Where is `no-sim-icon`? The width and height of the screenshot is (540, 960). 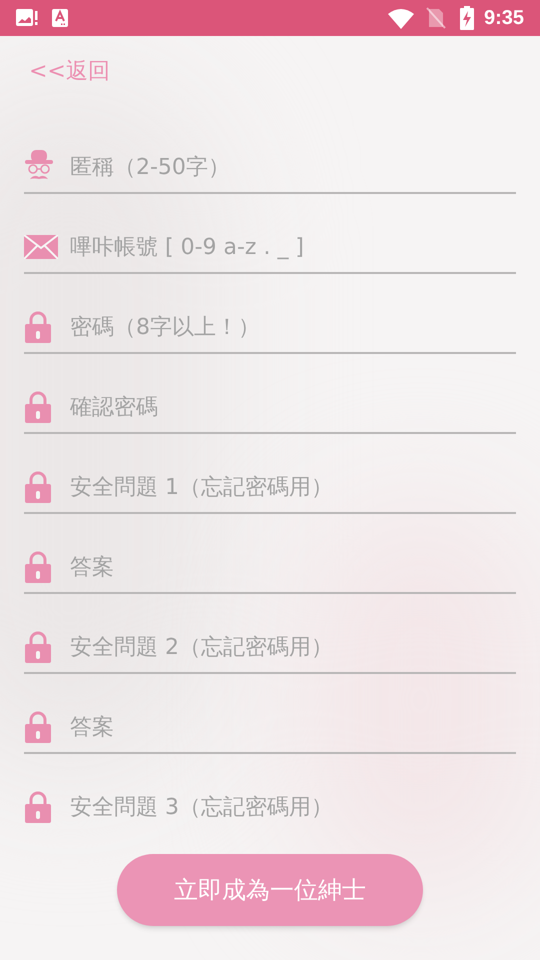
no-sim-icon is located at coordinates (436, 18).